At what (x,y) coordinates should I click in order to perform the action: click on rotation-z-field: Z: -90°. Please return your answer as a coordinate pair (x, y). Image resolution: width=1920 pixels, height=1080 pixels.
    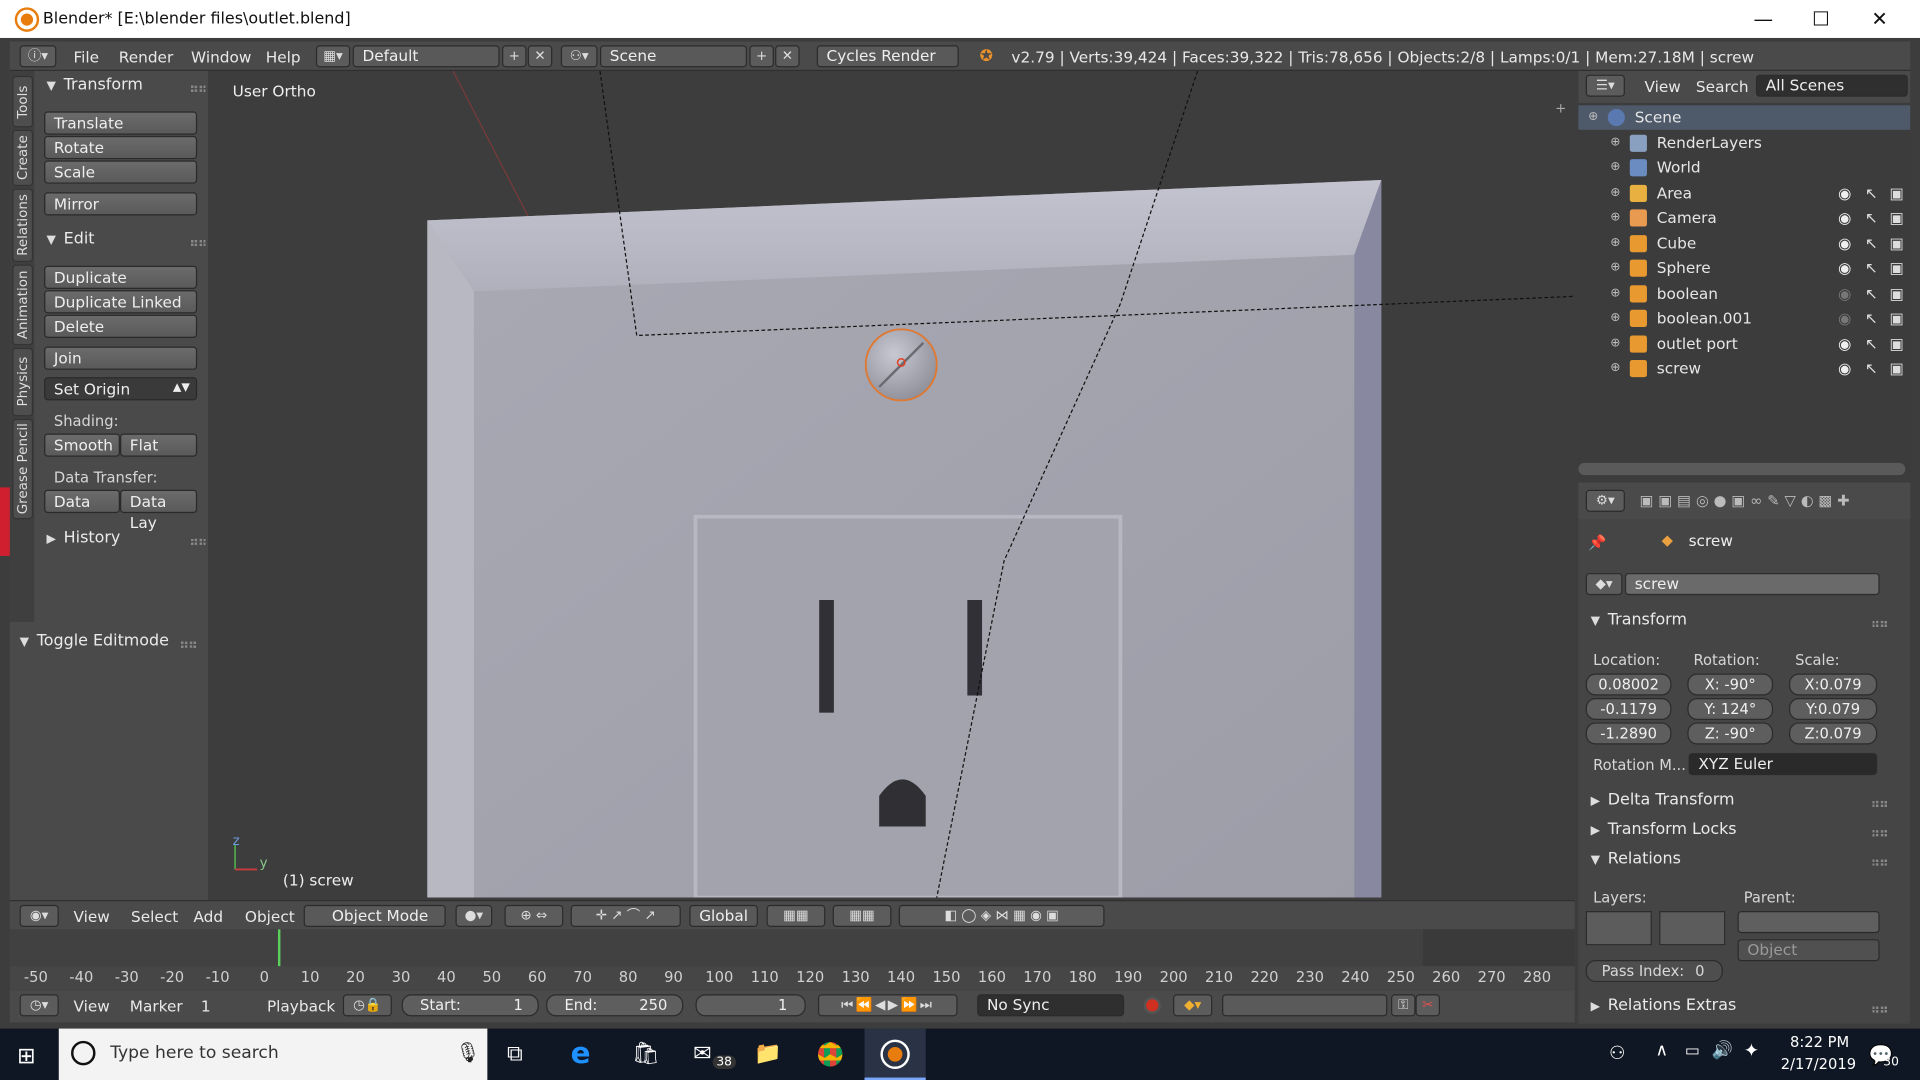
    Looking at the image, I should click on (1730, 733).